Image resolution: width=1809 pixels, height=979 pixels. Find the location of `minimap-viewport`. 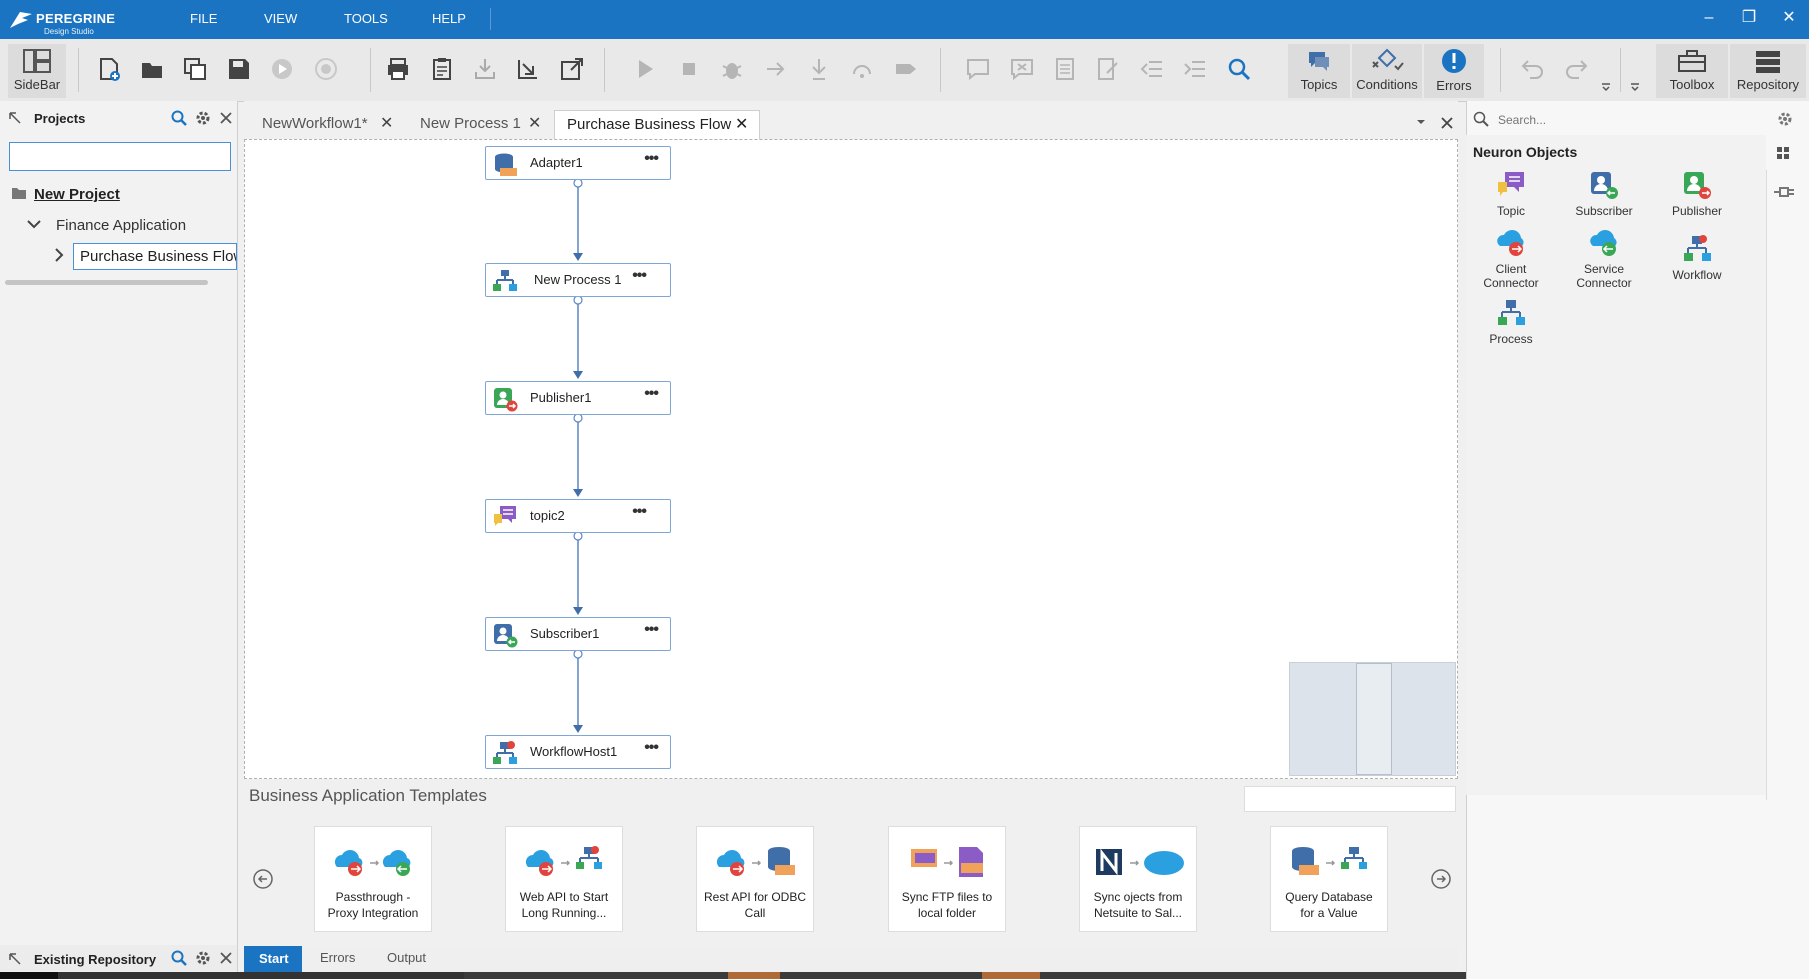

minimap-viewport is located at coordinates (1374, 719).